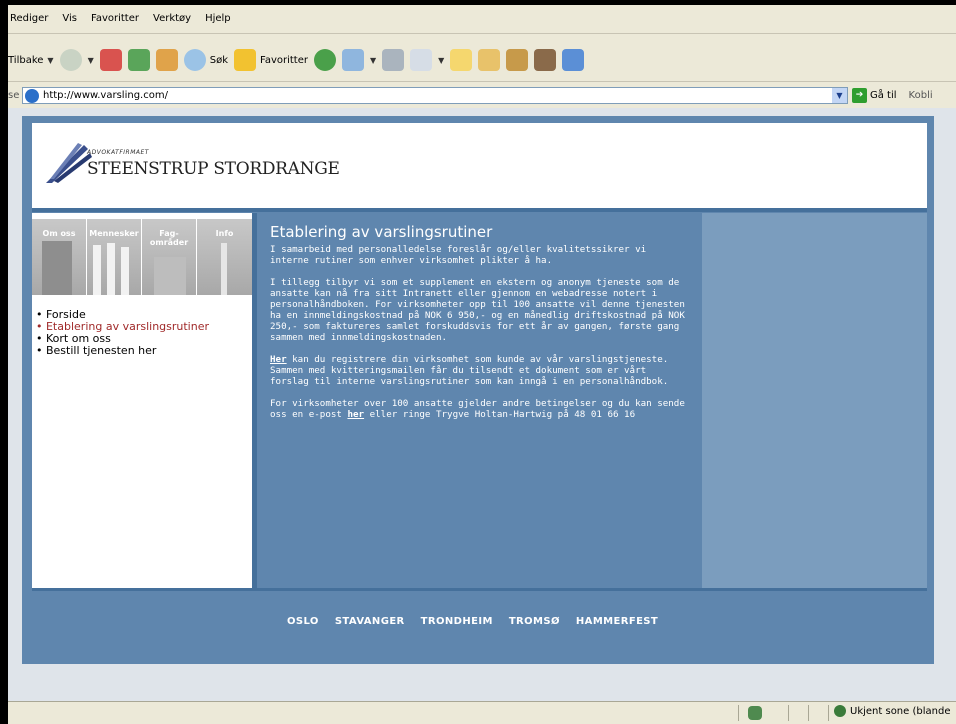  I want to click on address-input: http://www.varsling.com/ ▼, so click(435, 95).